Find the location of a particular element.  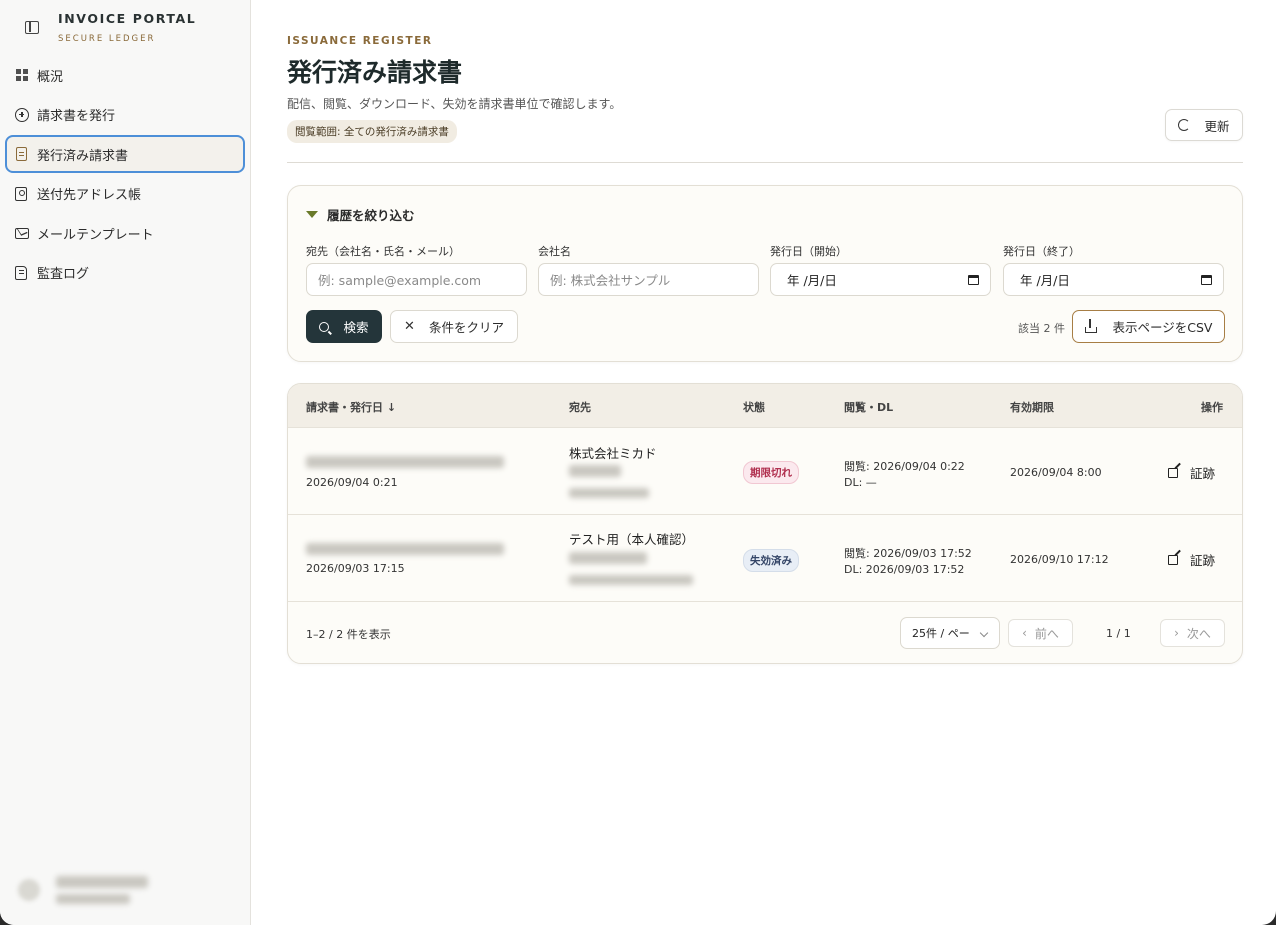

redacted-recipient-email is located at coordinates (609, 493).